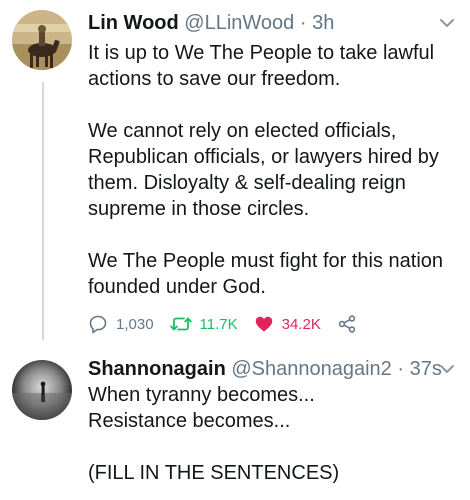 This screenshot has height=500, width=470. What do you see at coordinates (323, 23) in the screenshot?
I see `timestamp: 3h` at bounding box center [323, 23].